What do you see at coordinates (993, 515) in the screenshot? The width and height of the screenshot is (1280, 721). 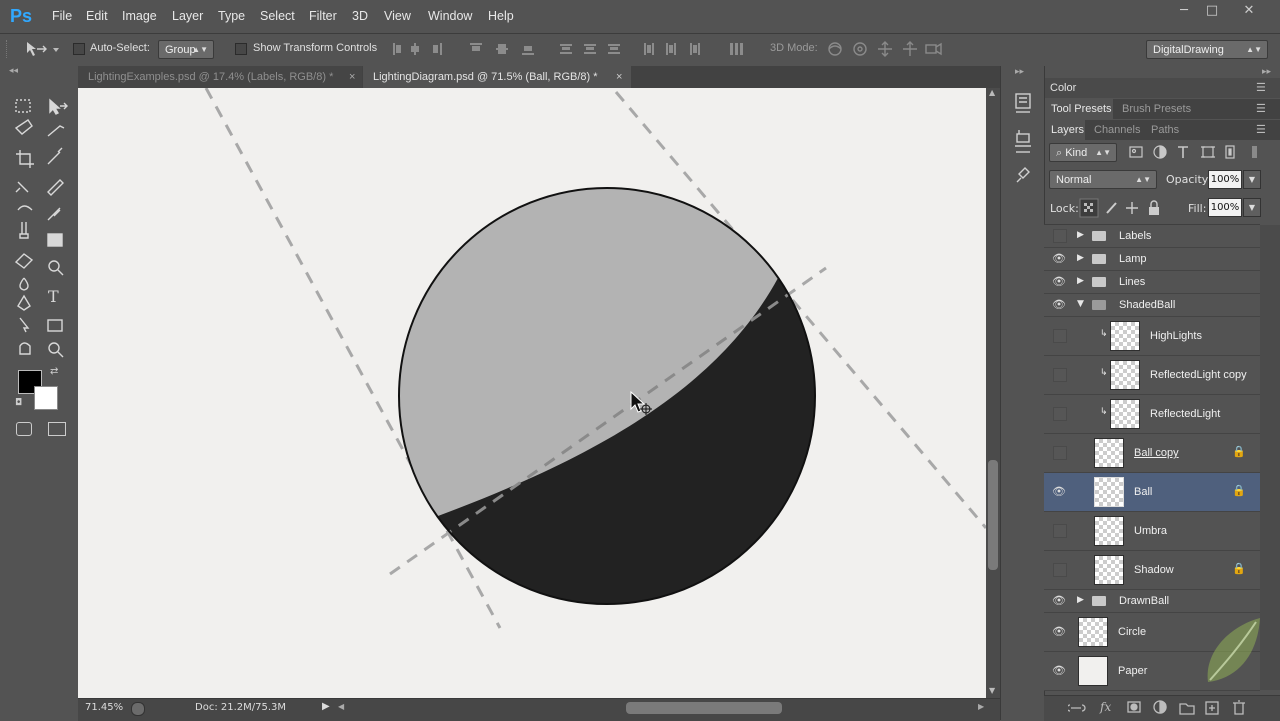 I see `vertical-scroll-thumb` at bounding box center [993, 515].